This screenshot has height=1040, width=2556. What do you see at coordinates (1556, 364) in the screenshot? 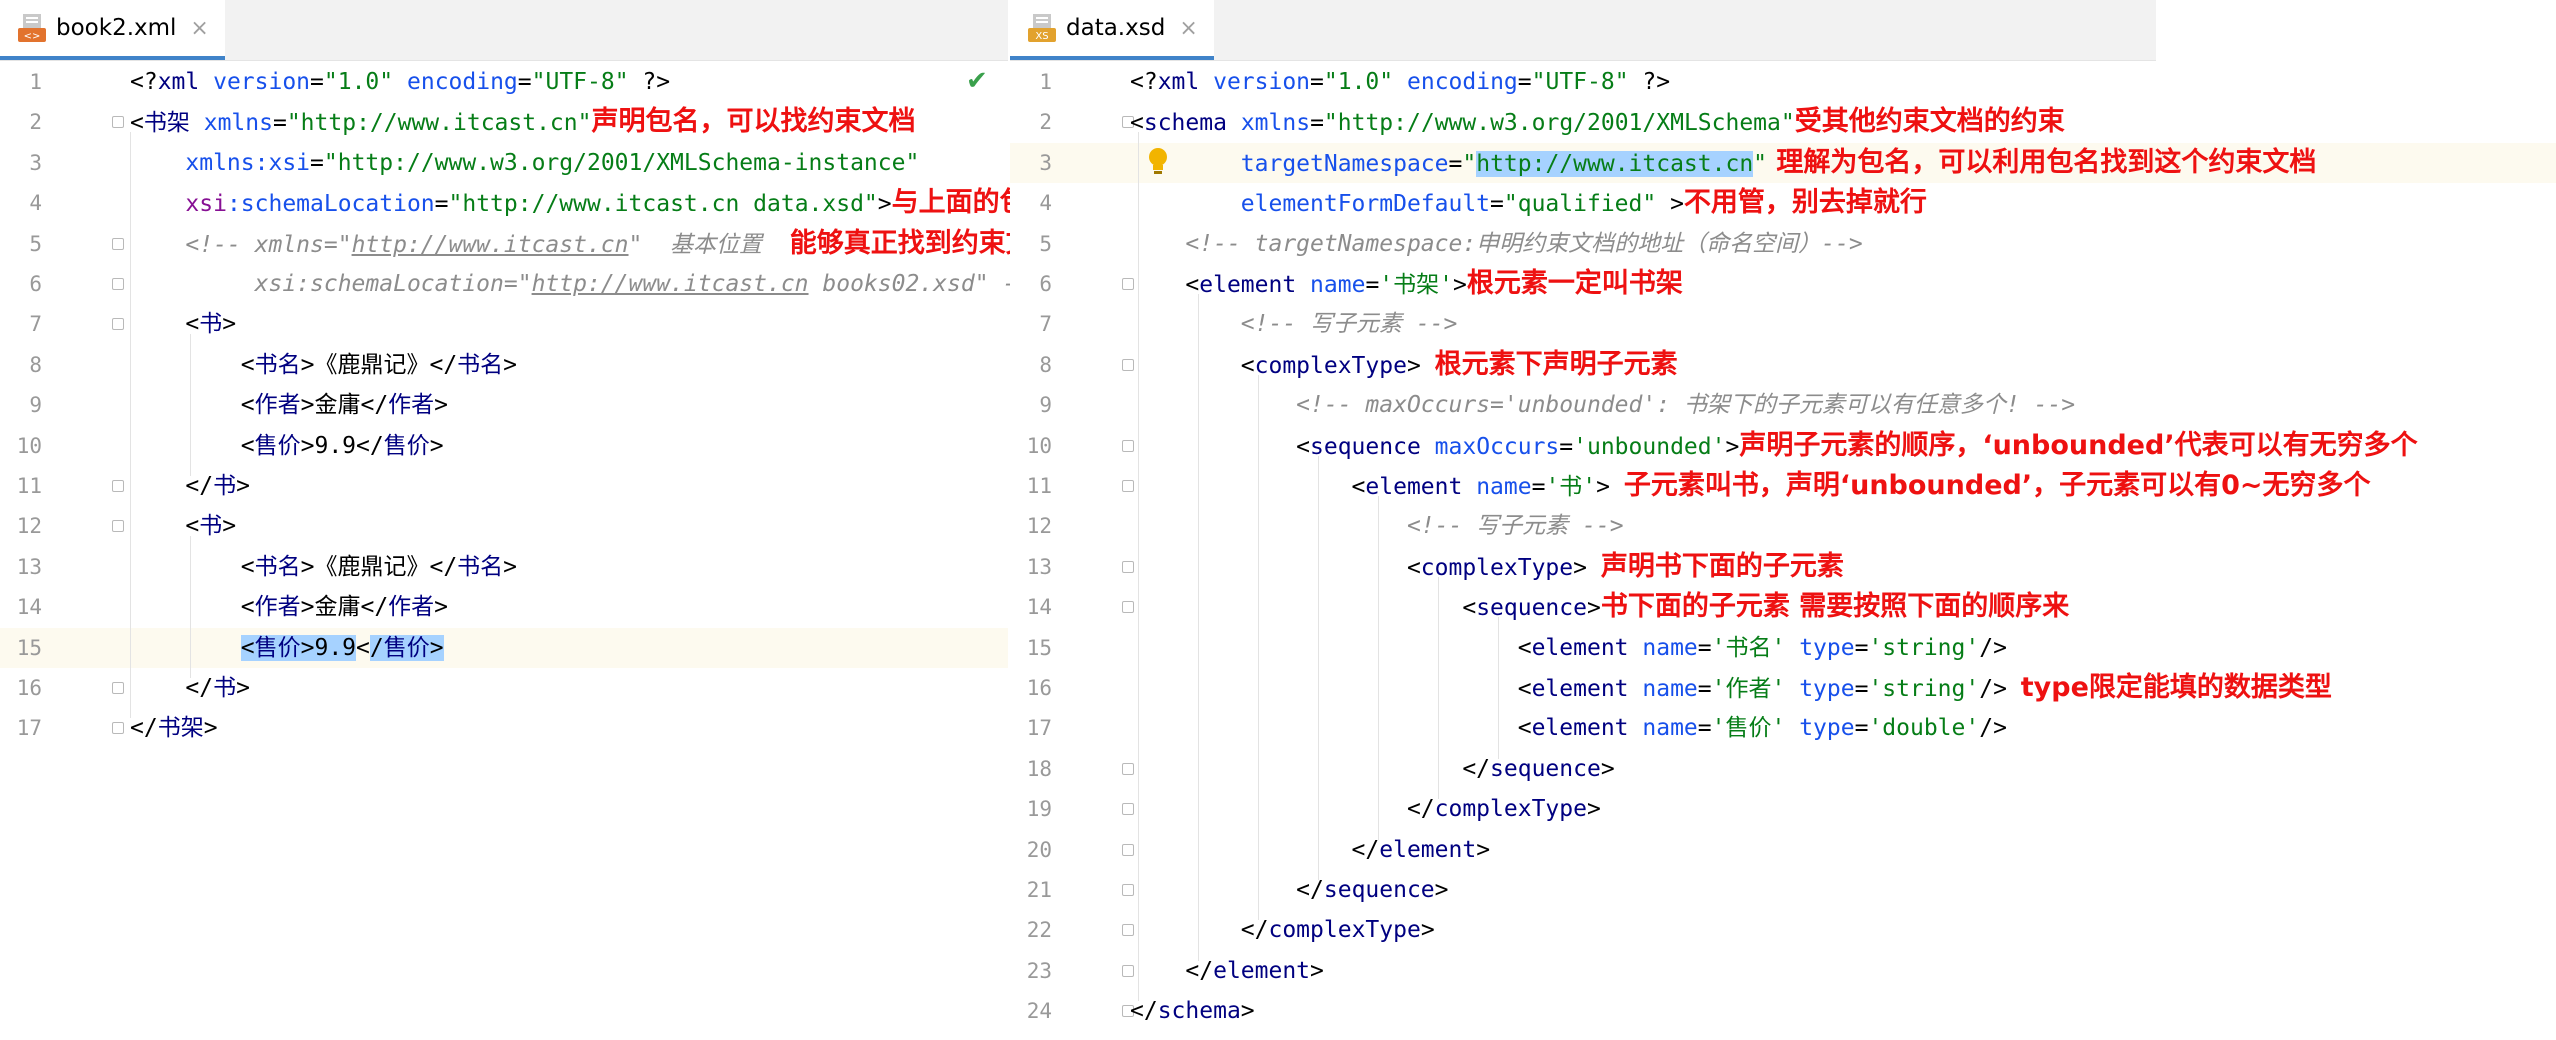
I see `annotation-note: 根元素下声明子元素` at bounding box center [1556, 364].